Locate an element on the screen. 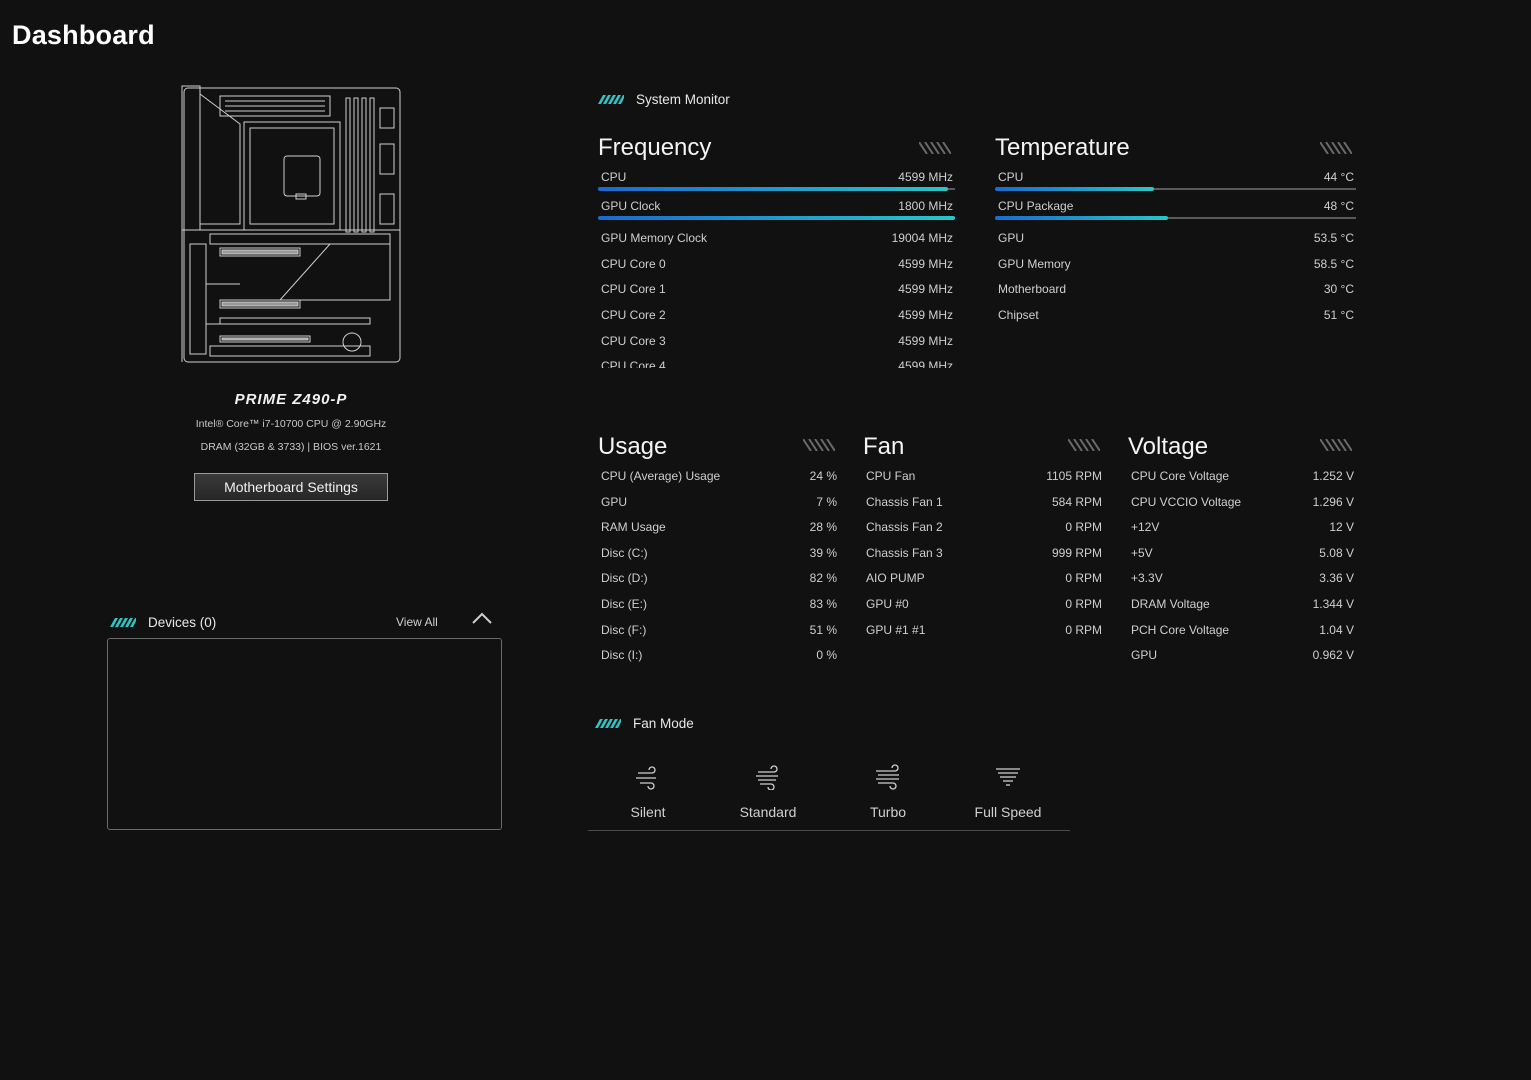  row-label: RAM Usage is located at coordinates (633, 527).